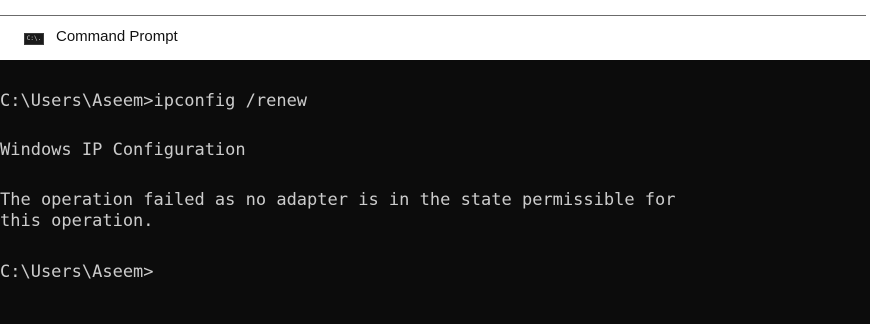 This screenshot has height=324, width=870. I want to click on title-bar: C:\. Command Prompt, so click(435, 38).